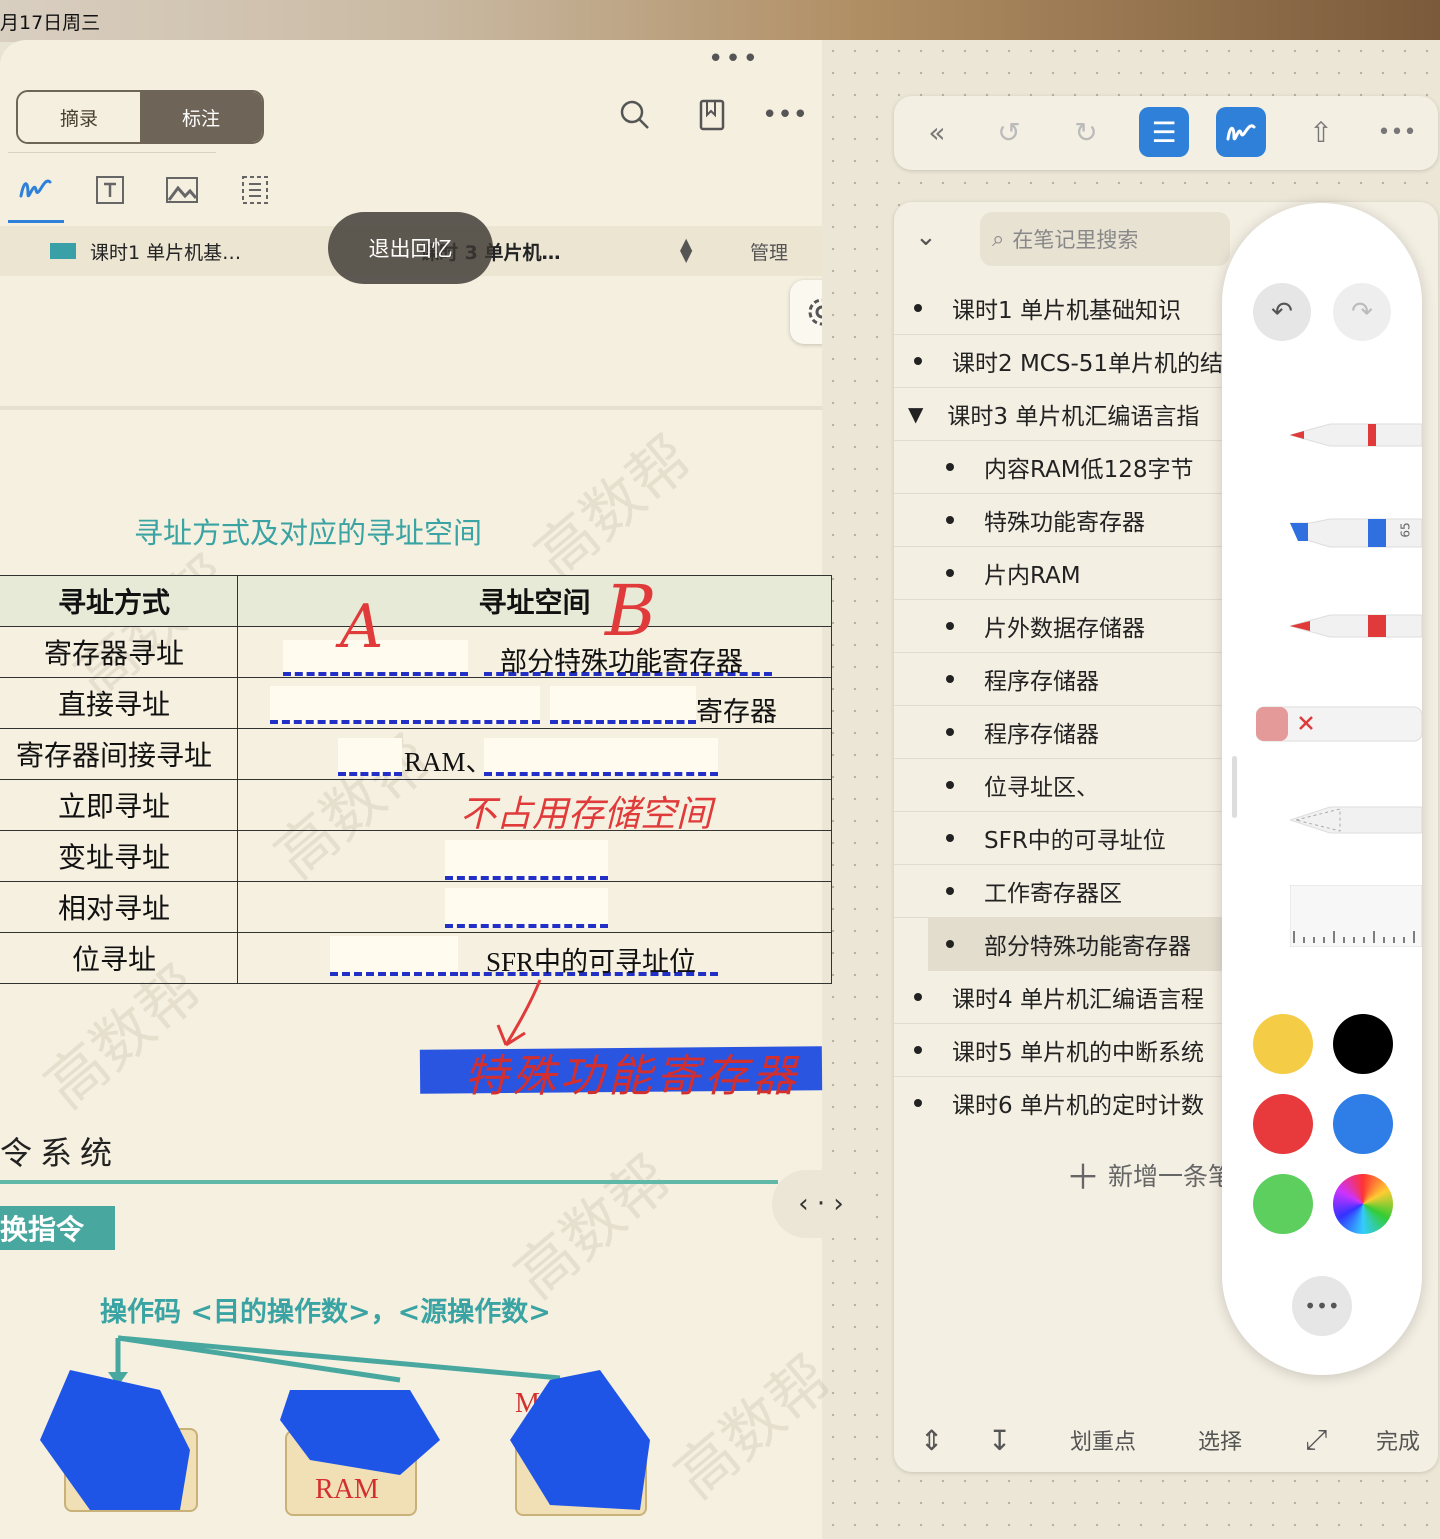  I want to click on doc-thumb-icon, so click(63, 251).